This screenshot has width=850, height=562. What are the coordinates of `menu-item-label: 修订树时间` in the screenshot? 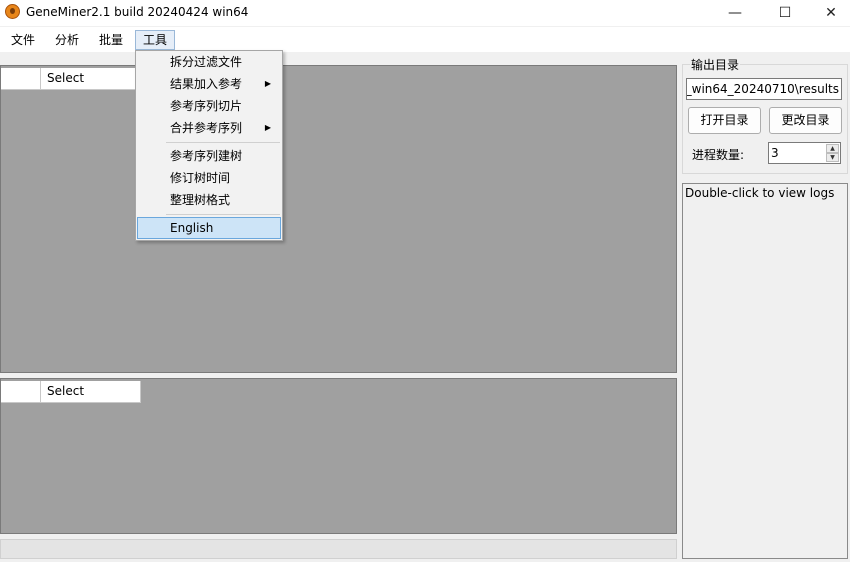 It's located at (200, 178).